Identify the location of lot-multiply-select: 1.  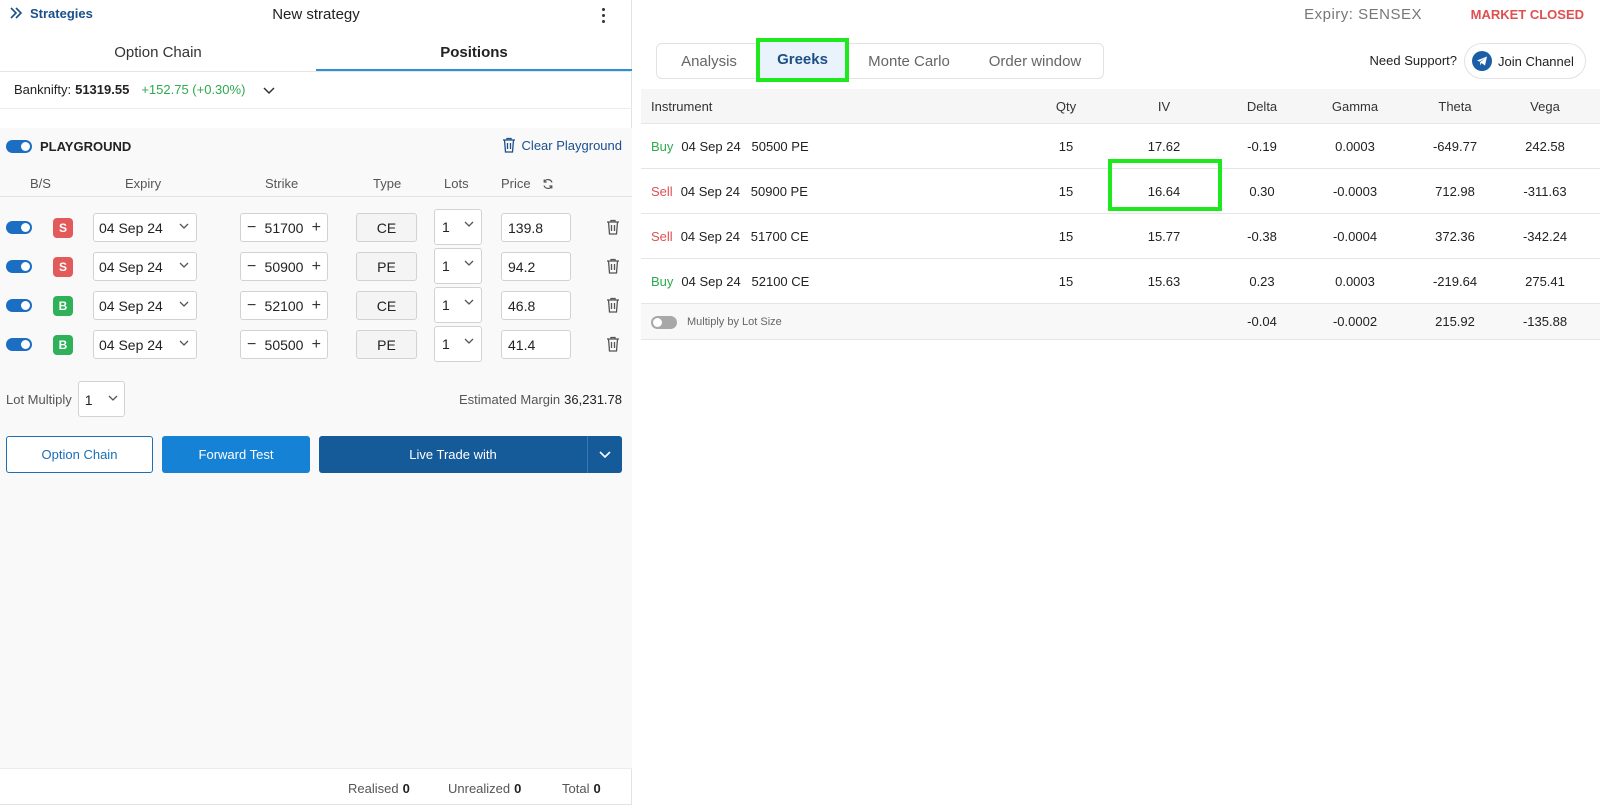
(101, 399).